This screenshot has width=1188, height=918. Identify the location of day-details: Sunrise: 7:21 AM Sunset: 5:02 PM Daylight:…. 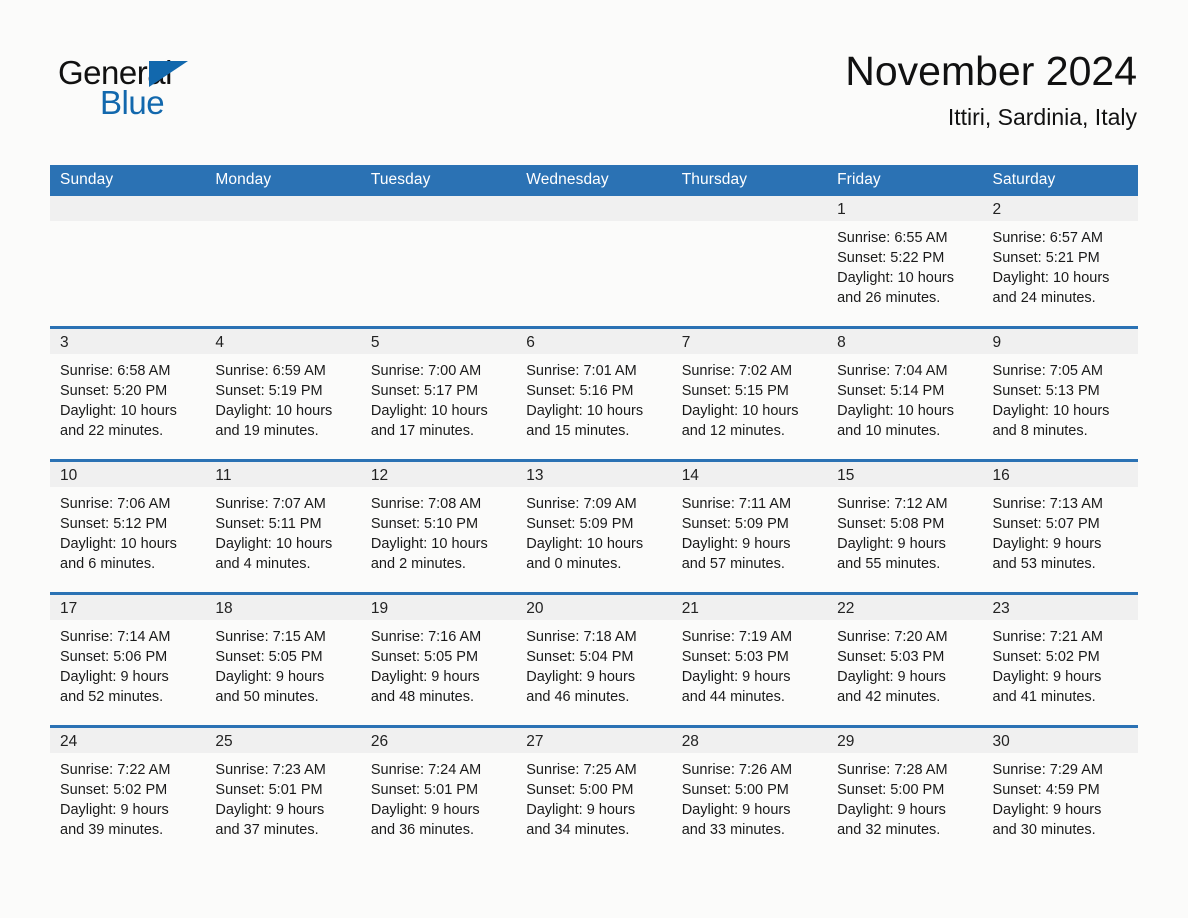
(1060, 663).